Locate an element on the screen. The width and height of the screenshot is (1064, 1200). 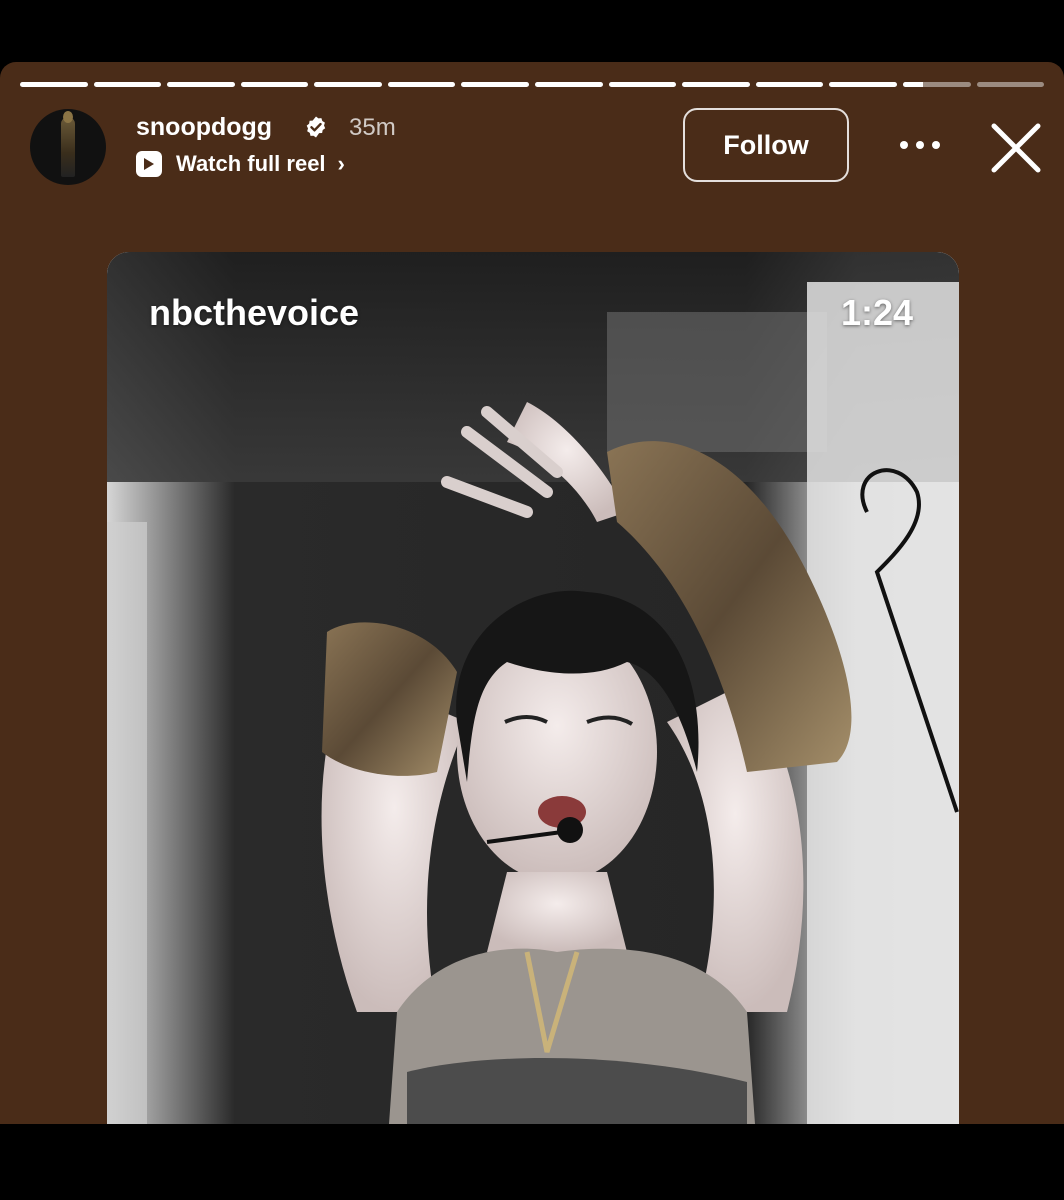
username: snoopdogg is located at coordinates (204, 127).